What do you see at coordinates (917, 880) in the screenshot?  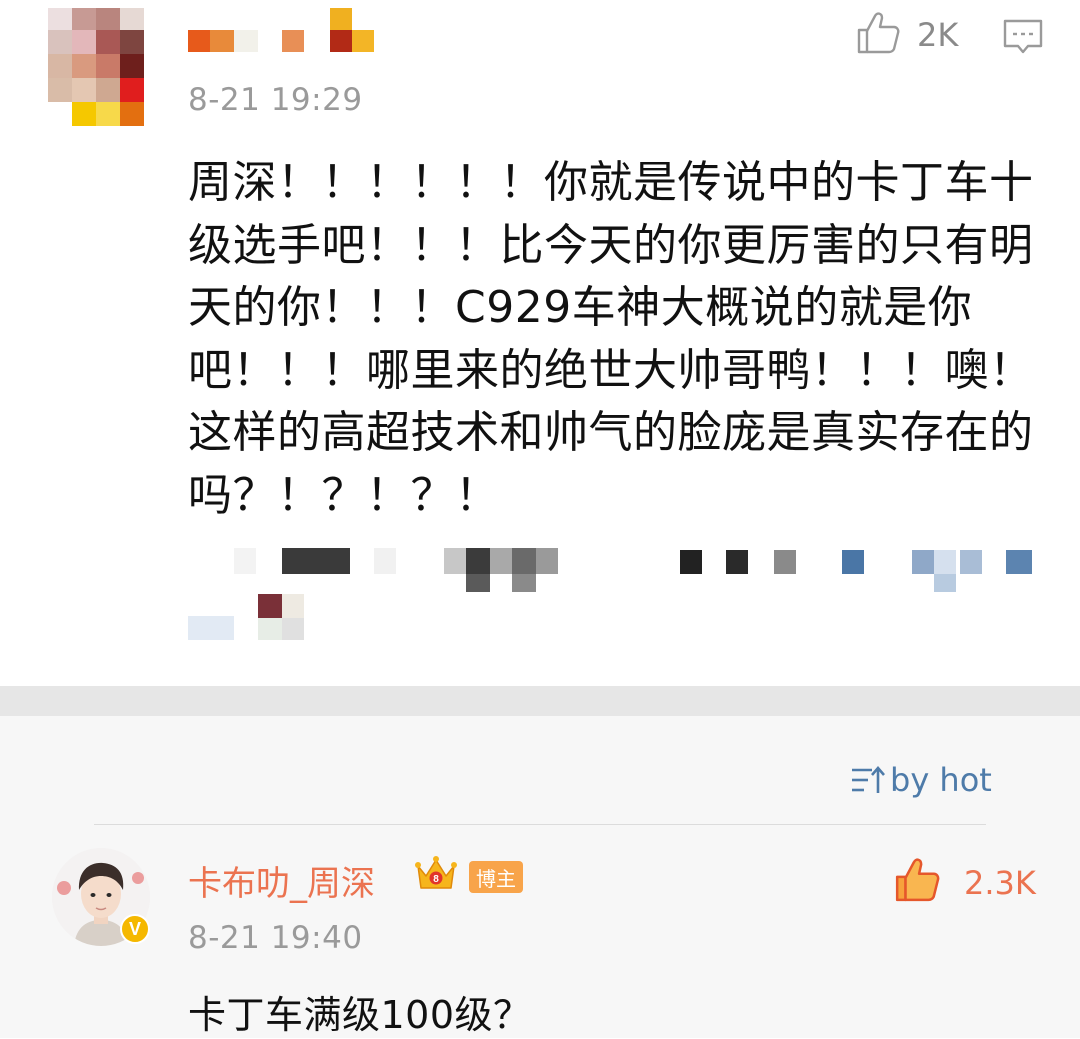 I see `thumbs-up-icon-liked` at bounding box center [917, 880].